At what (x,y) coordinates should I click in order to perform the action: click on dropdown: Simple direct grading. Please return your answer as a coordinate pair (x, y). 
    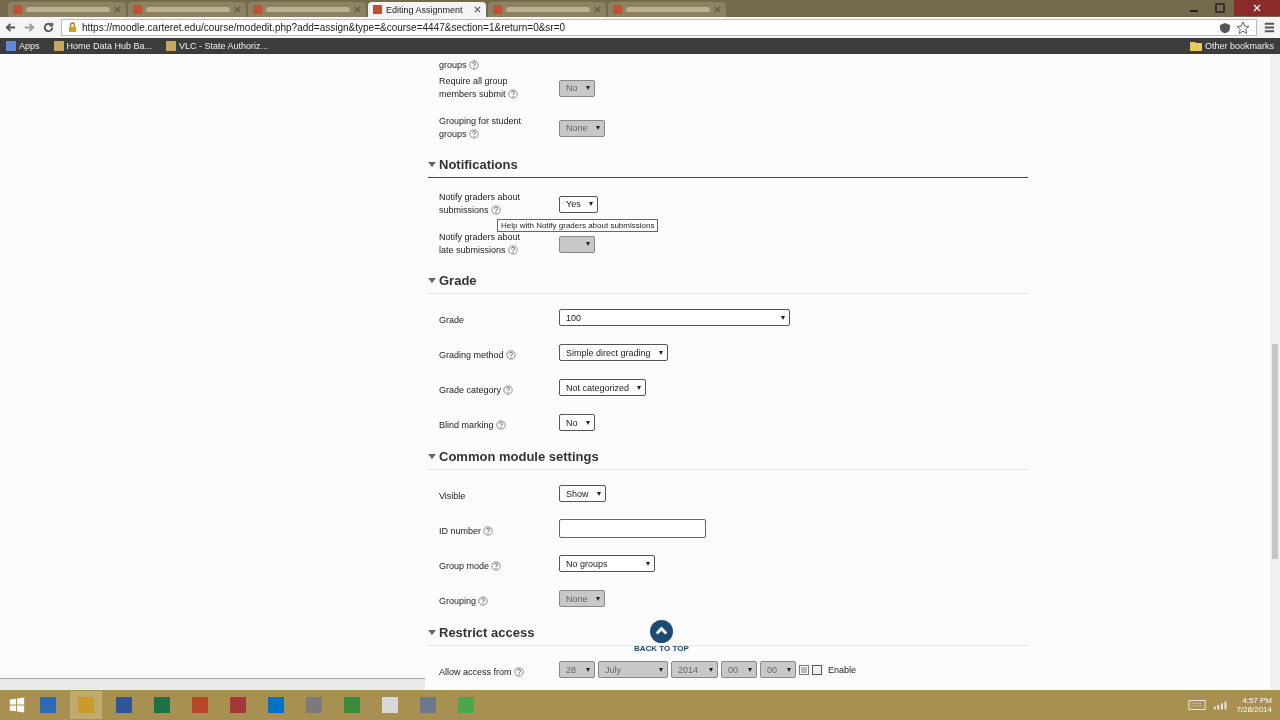
    Looking at the image, I should click on (613, 352).